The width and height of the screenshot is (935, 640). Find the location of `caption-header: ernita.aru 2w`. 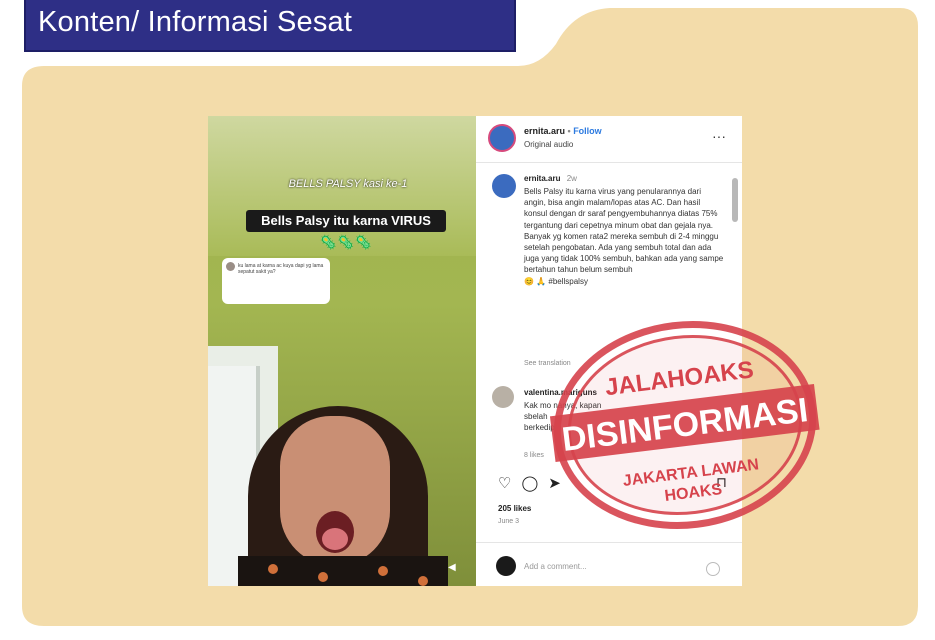

caption-header: ernita.aru 2w is located at coordinates (550, 178).